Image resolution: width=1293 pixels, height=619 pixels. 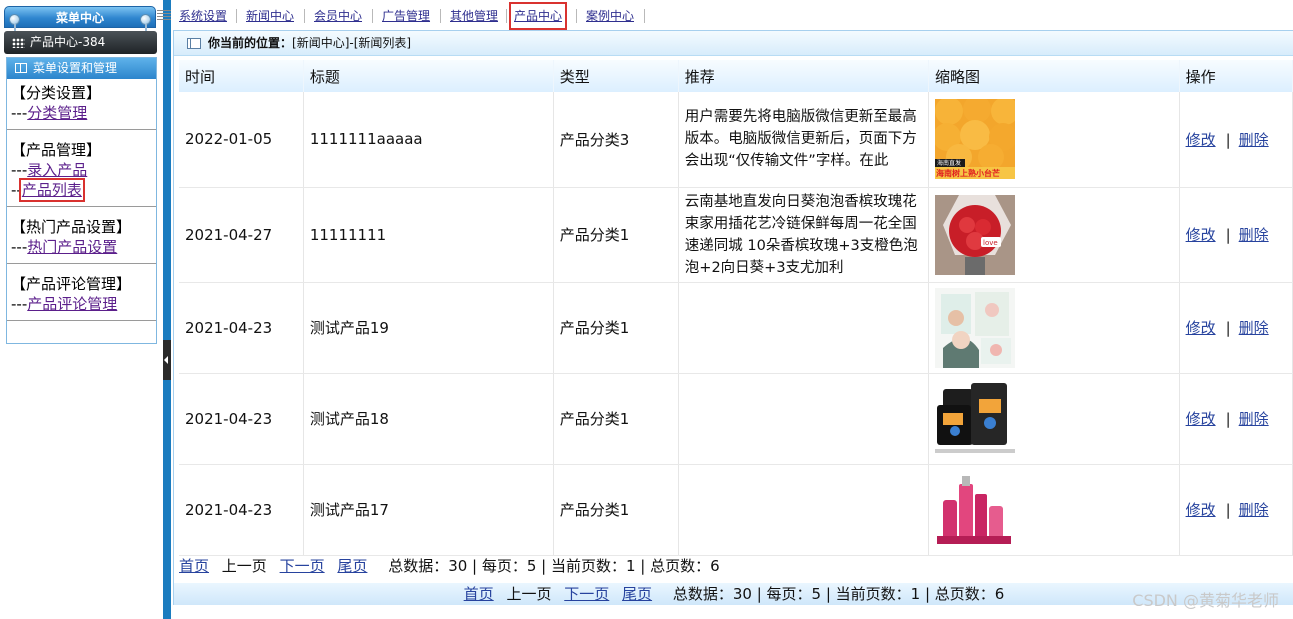 I want to click on menu-lines-icon, so click(x=164, y=16).